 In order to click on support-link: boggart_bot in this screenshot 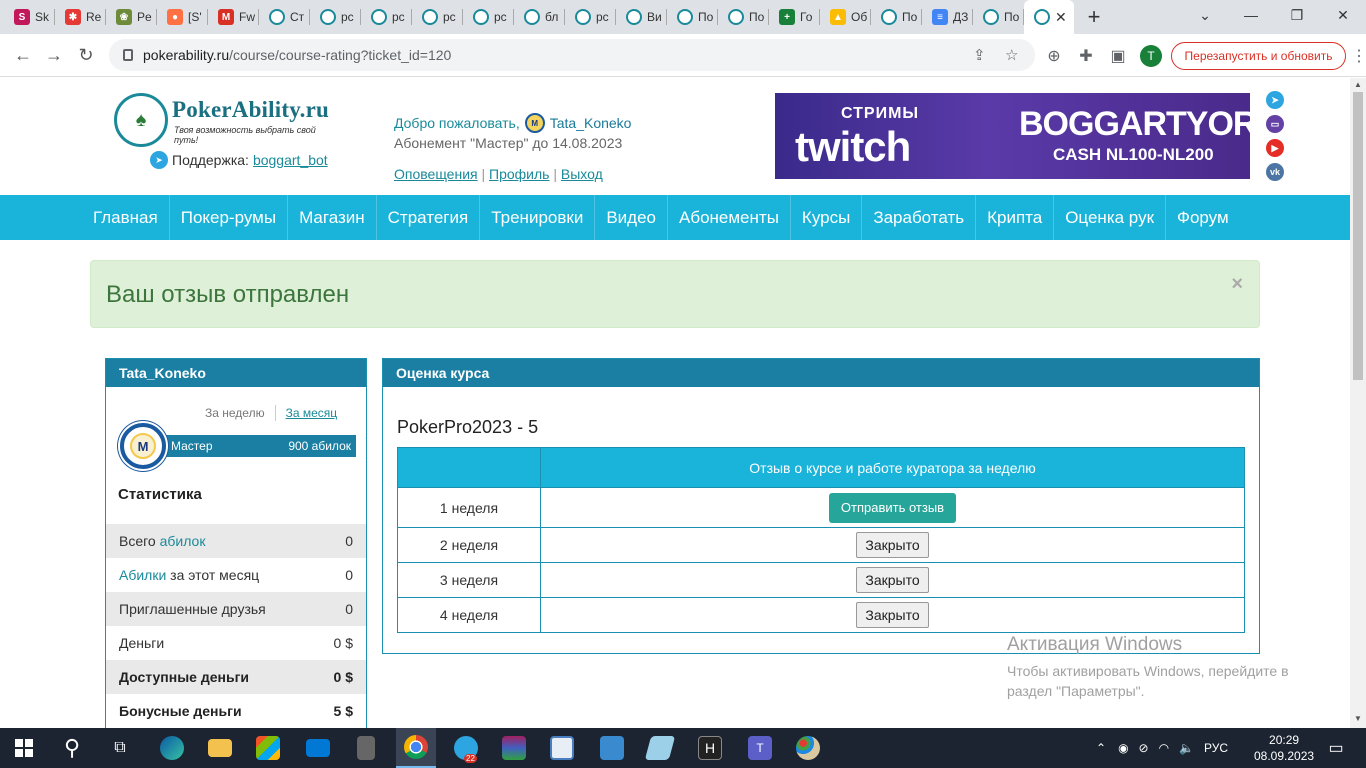, I will do `click(290, 160)`.